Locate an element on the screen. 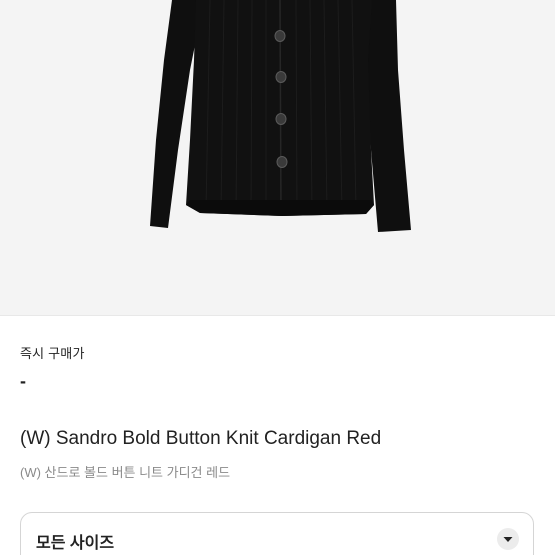 This screenshot has width=555, height=555. instant-buy-price-label: 즉시 구매가 is located at coordinates (52, 353).